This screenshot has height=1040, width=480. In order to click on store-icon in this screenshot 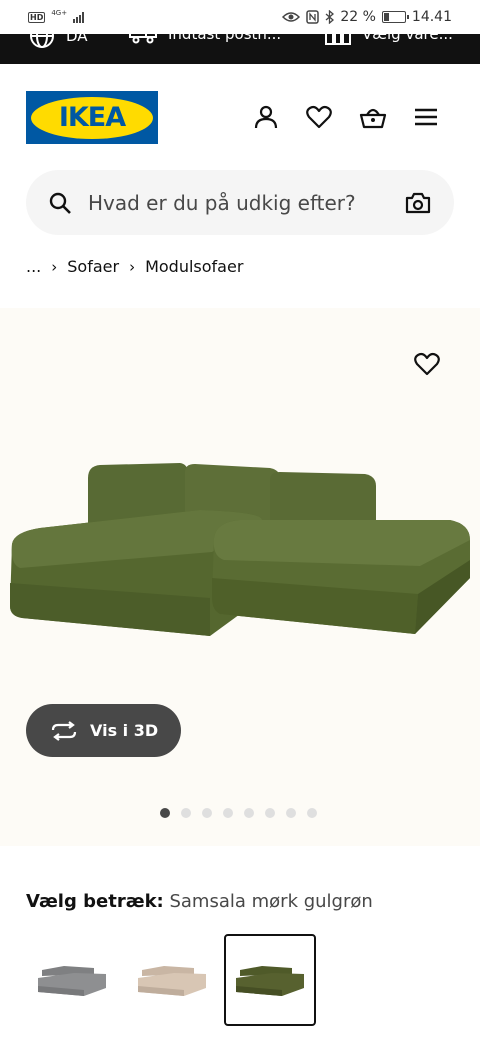, I will do `click(338, 39)`.